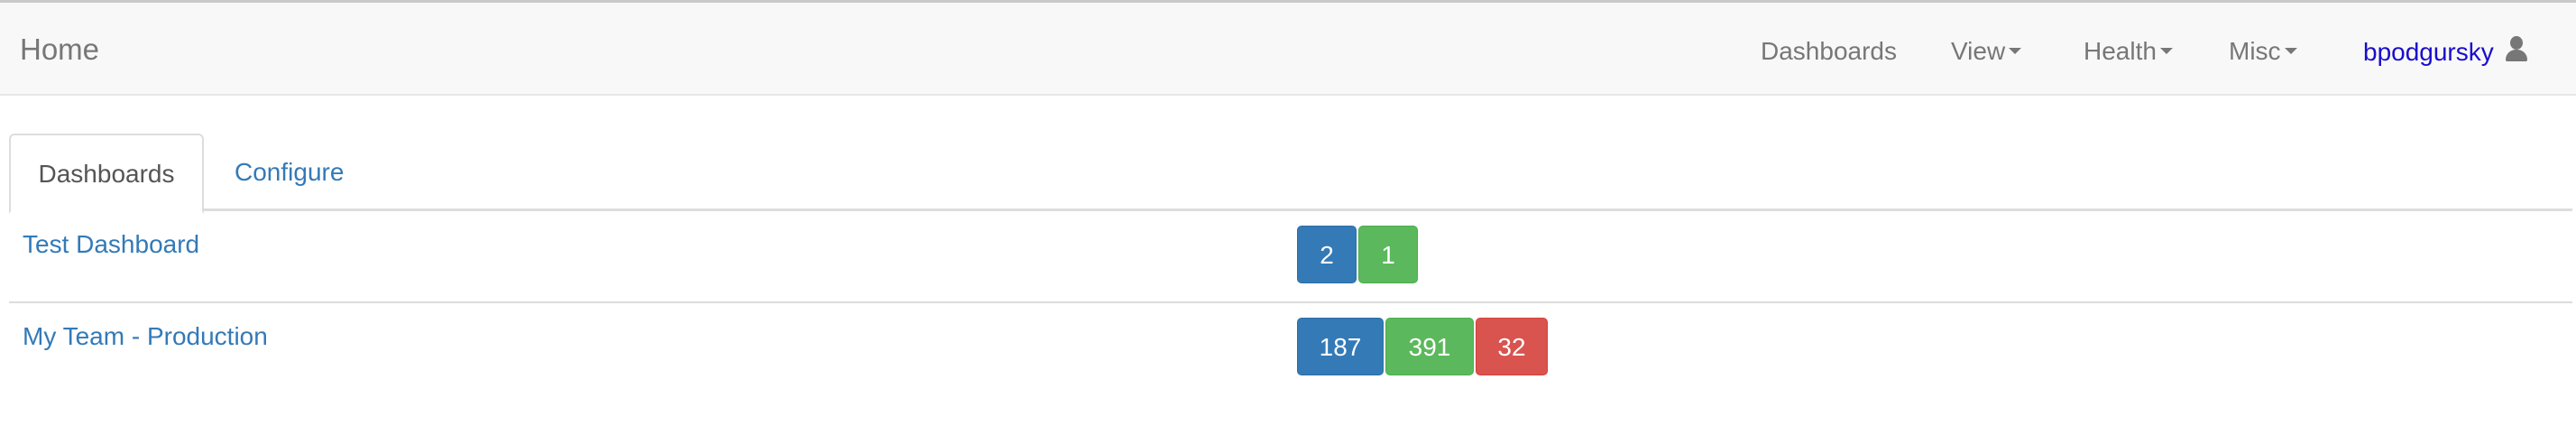 This screenshot has width=2576, height=435. Describe the element at coordinates (59, 49) in the screenshot. I see `navbar-brand-home: Home` at that location.